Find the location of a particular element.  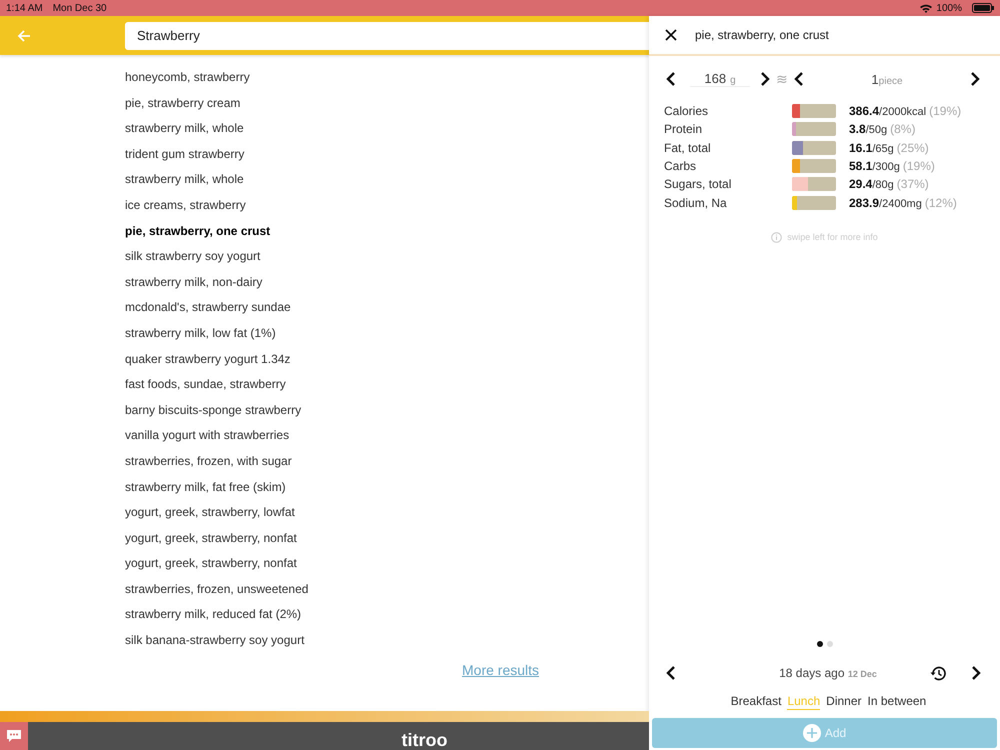

approx-sign: ≋ is located at coordinates (782, 79).